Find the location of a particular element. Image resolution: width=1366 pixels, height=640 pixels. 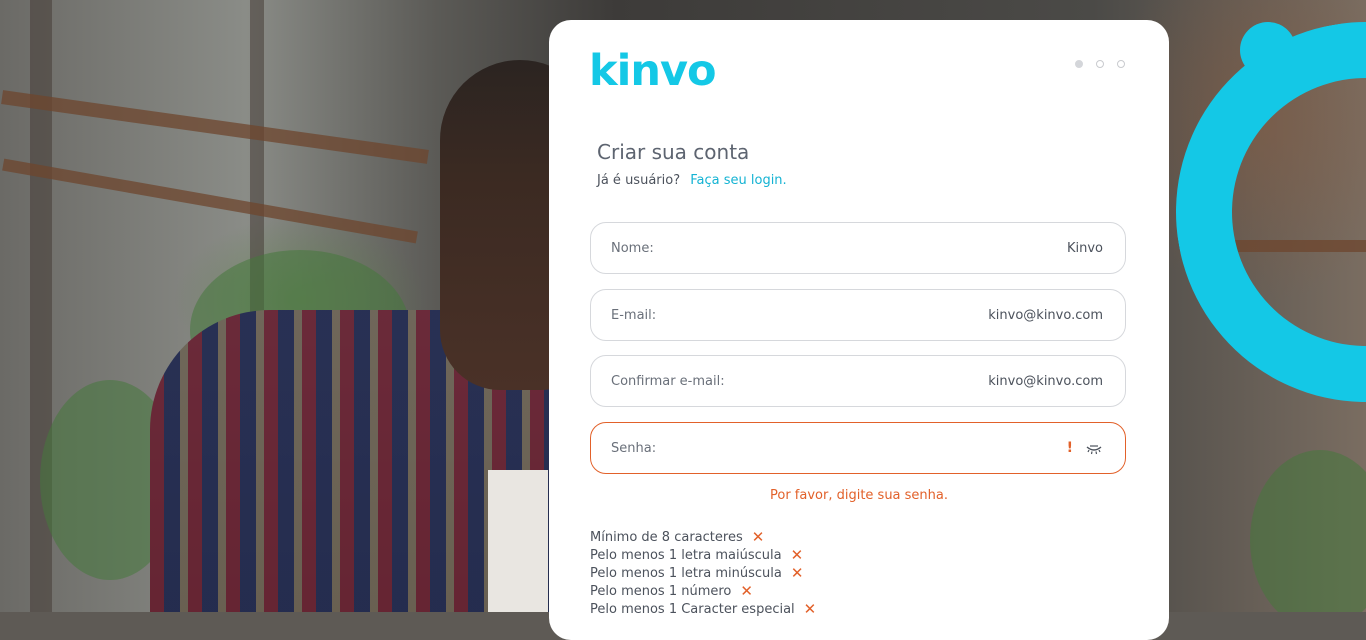

decorative-arc-cap is located at coordinates (1268, 50).